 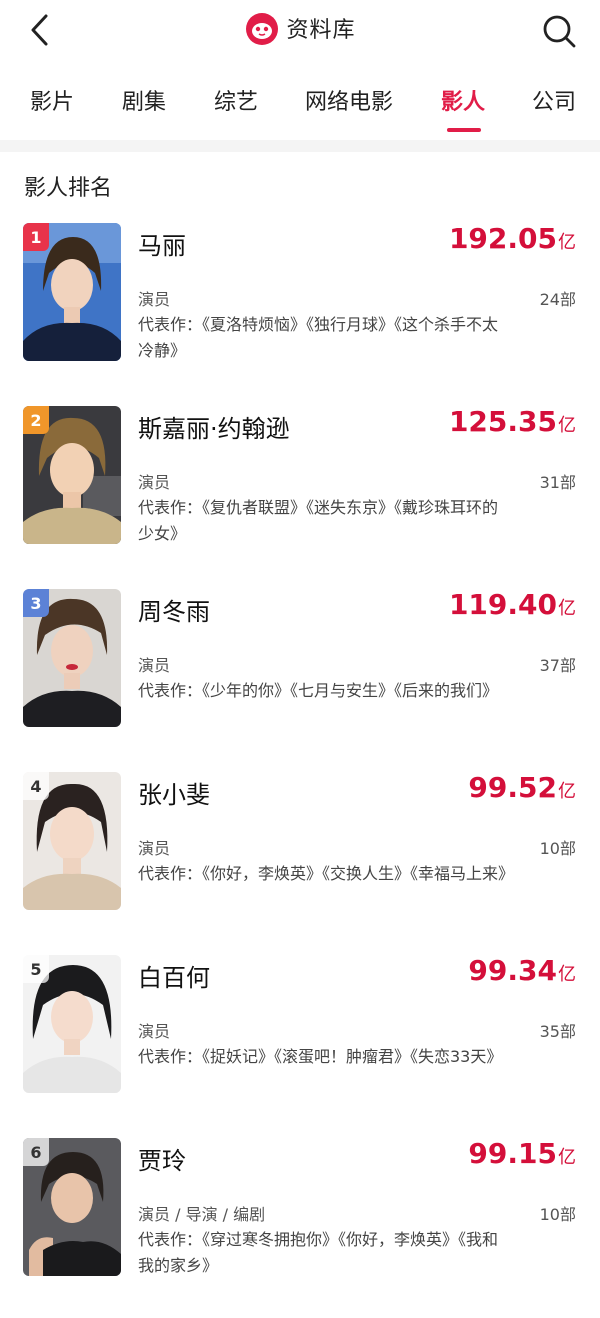 I want to click on work-count: 35部, so click(x=557, y=1031).